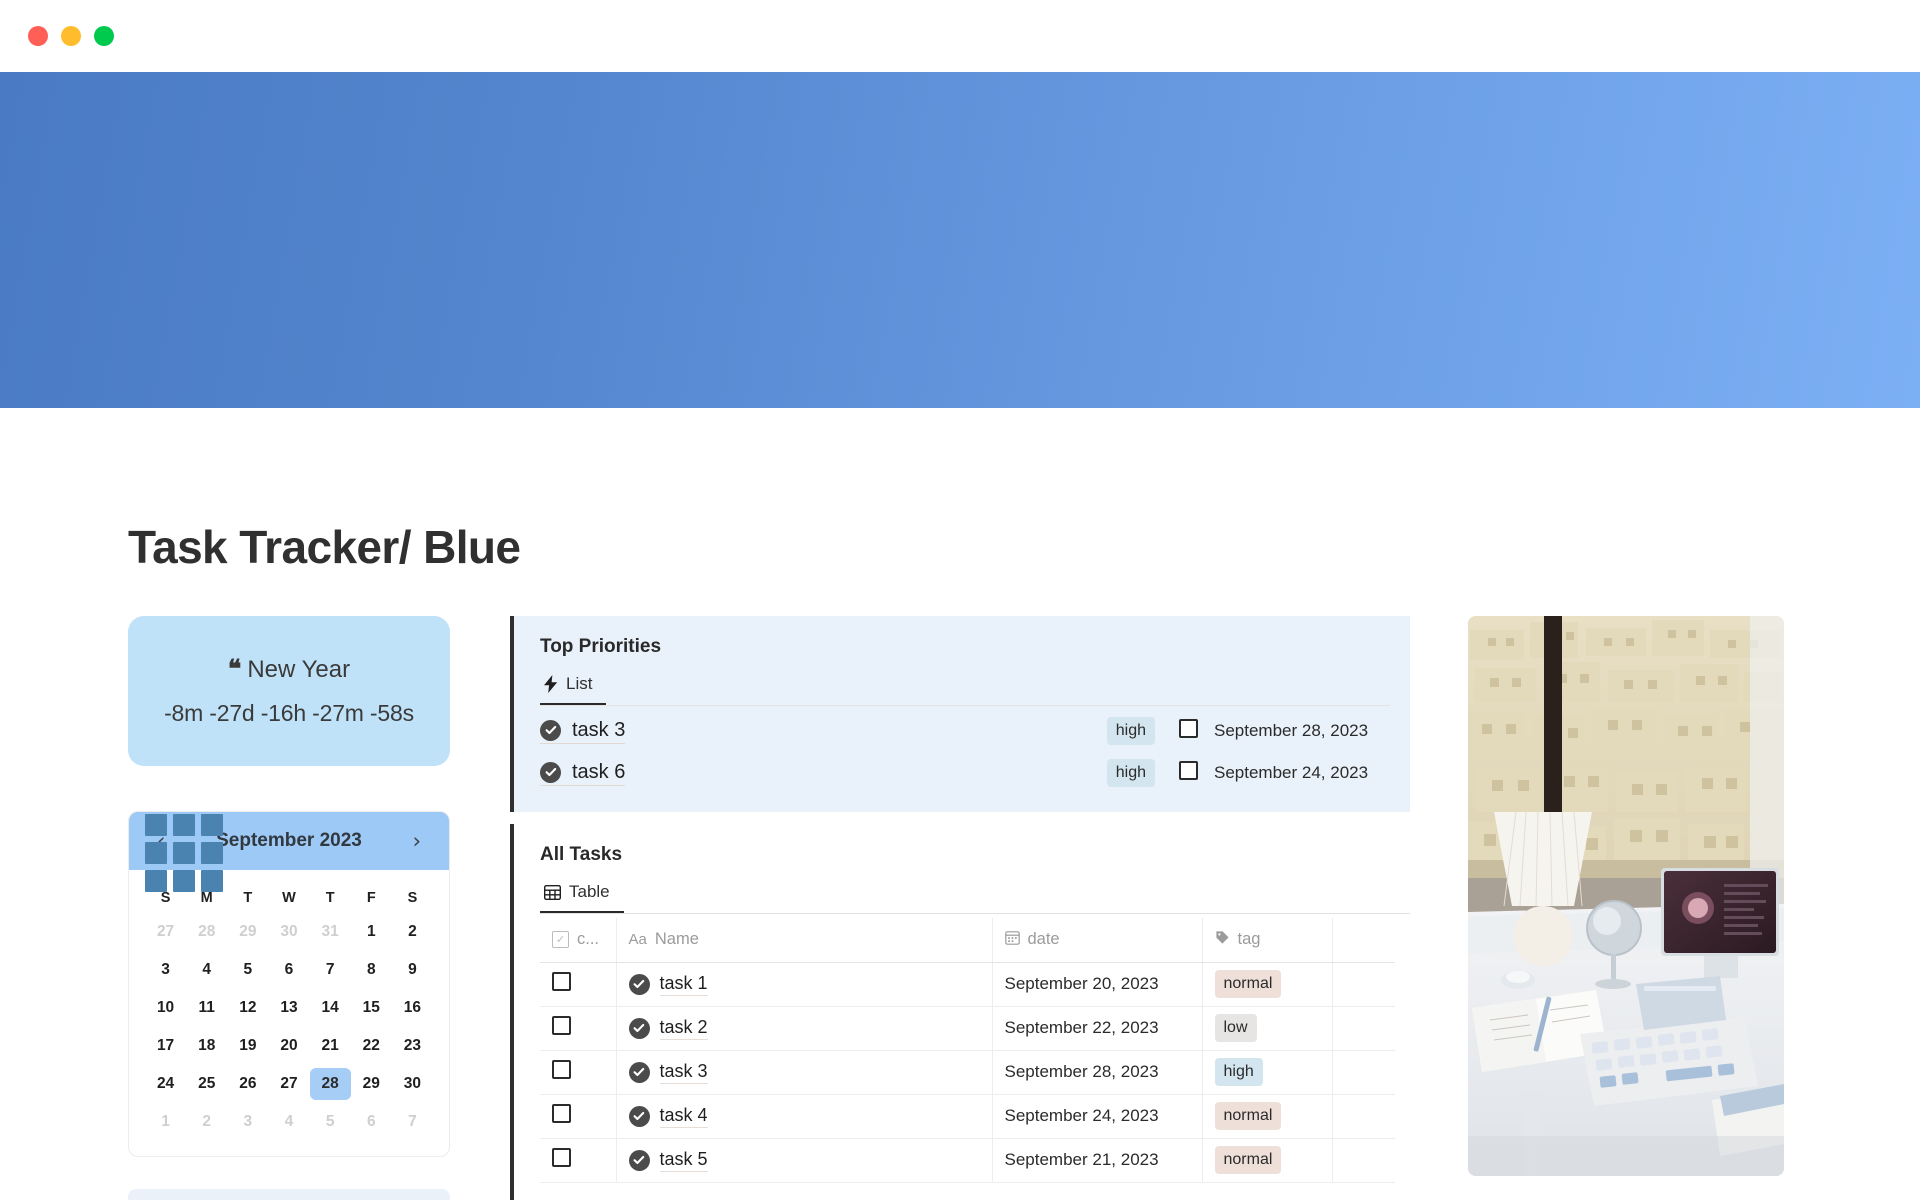 This screenshot has width=1920, height=1200. Describe the element at coordinates (573, 686) in the screenshot. I see `tab-list: List` at that location.